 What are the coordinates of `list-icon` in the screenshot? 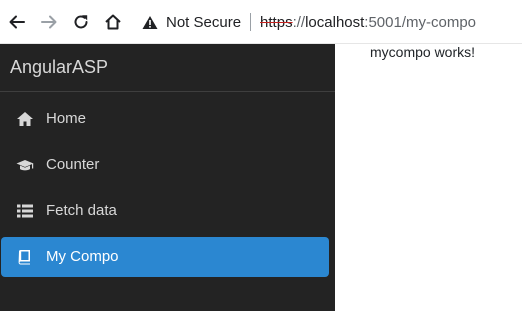 It's located at (25, 211).